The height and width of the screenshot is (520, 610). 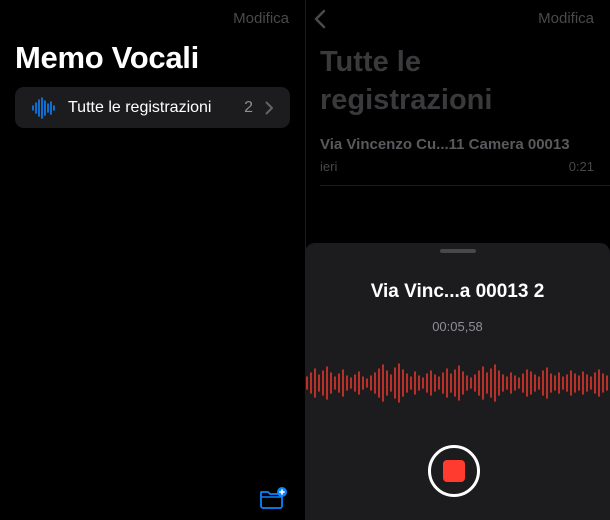 I want to click on live-waveform, so click(x=457, y=383).